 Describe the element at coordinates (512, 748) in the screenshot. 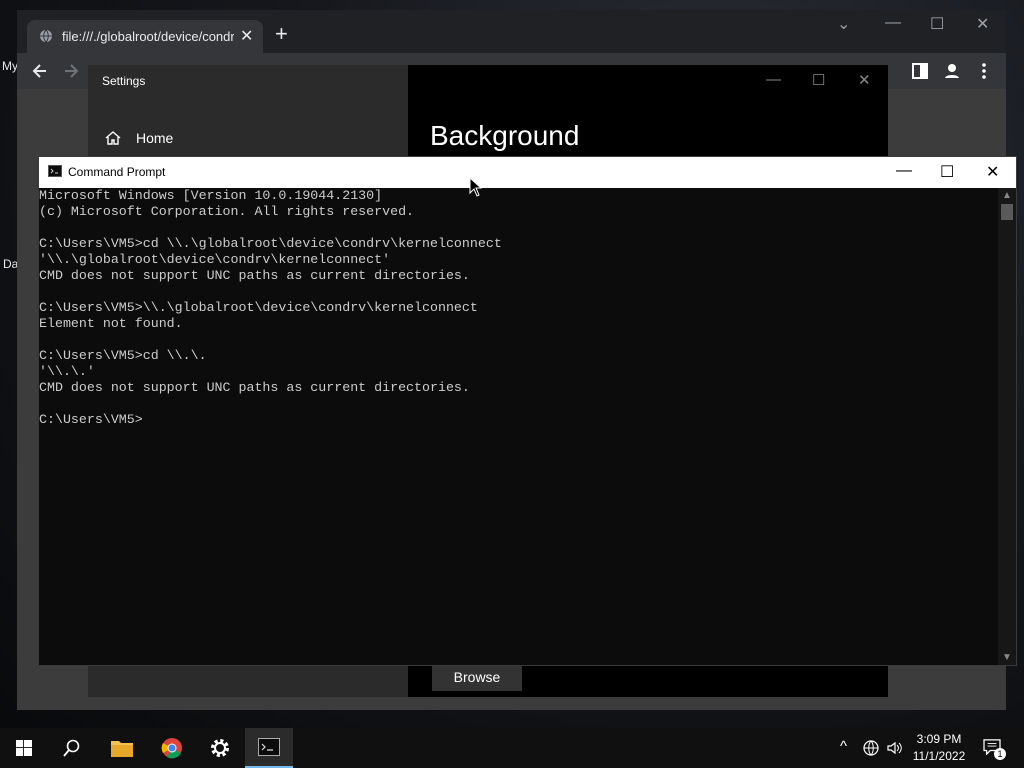

I see `taskbar: ^ 3:09 PM 11/1/2022 1` at that location.